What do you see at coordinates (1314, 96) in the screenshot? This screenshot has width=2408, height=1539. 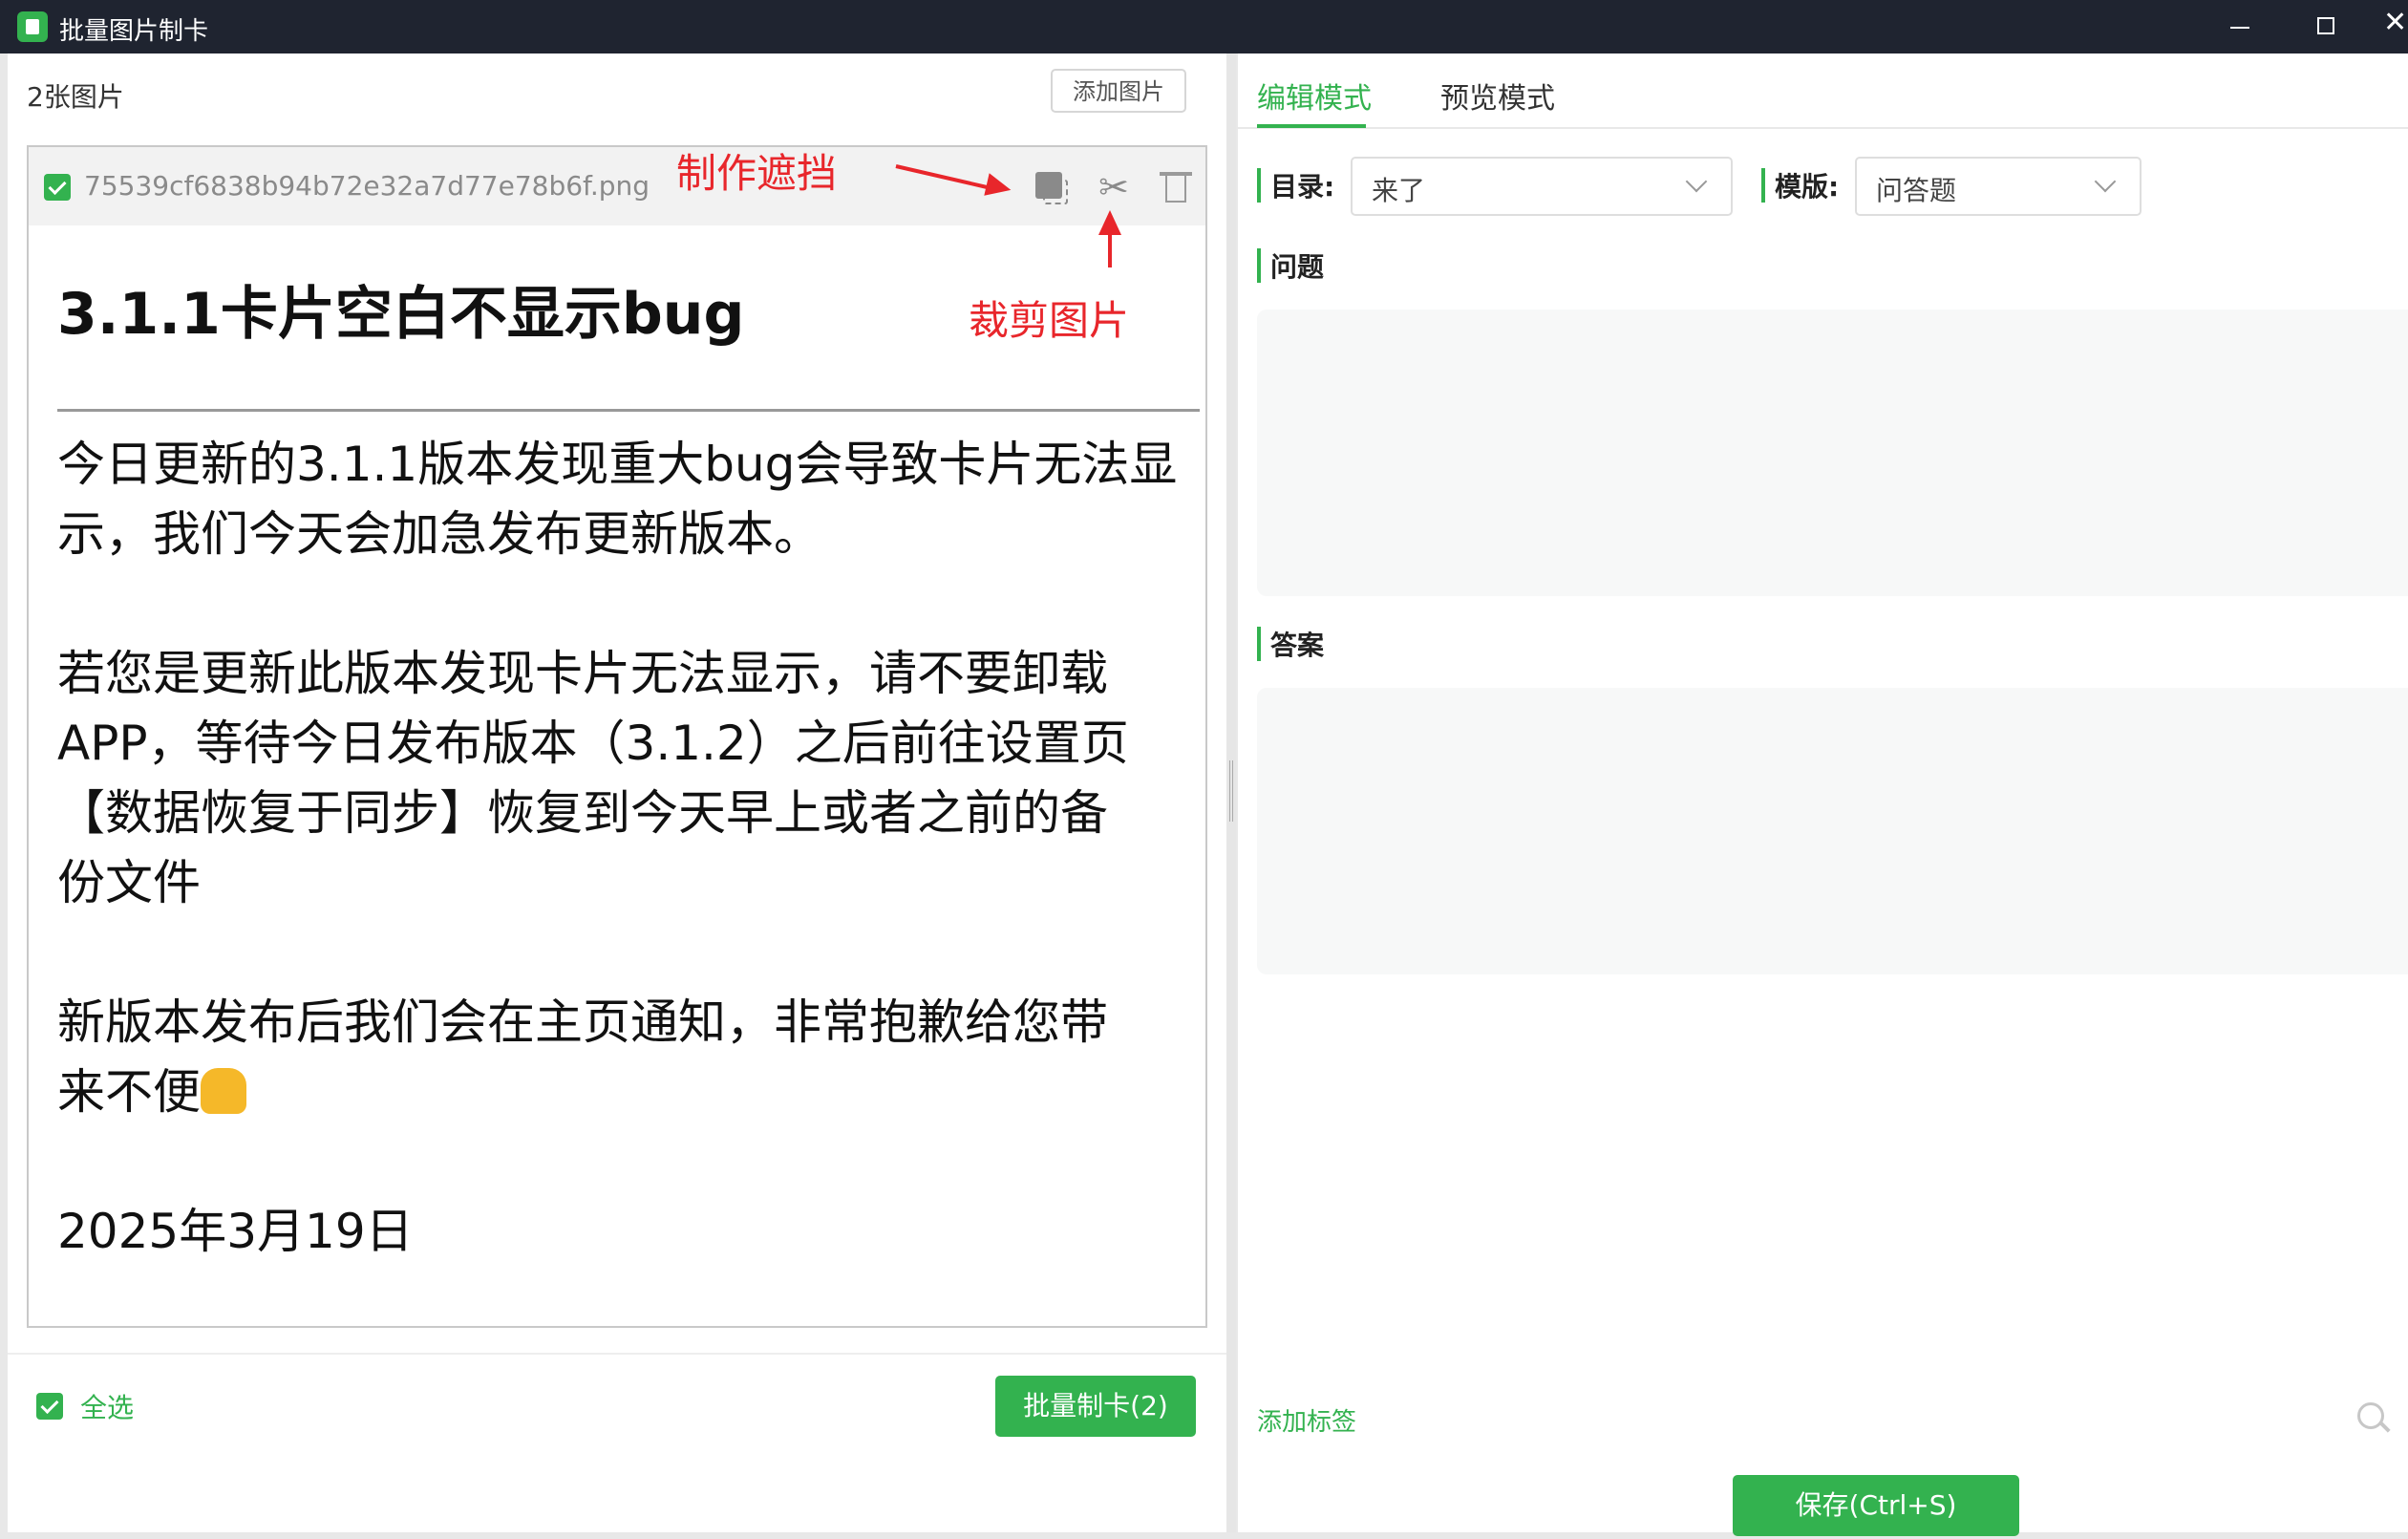 I see `tab-edit-mode: 编辑模式` at bounding box center [1314, 96].